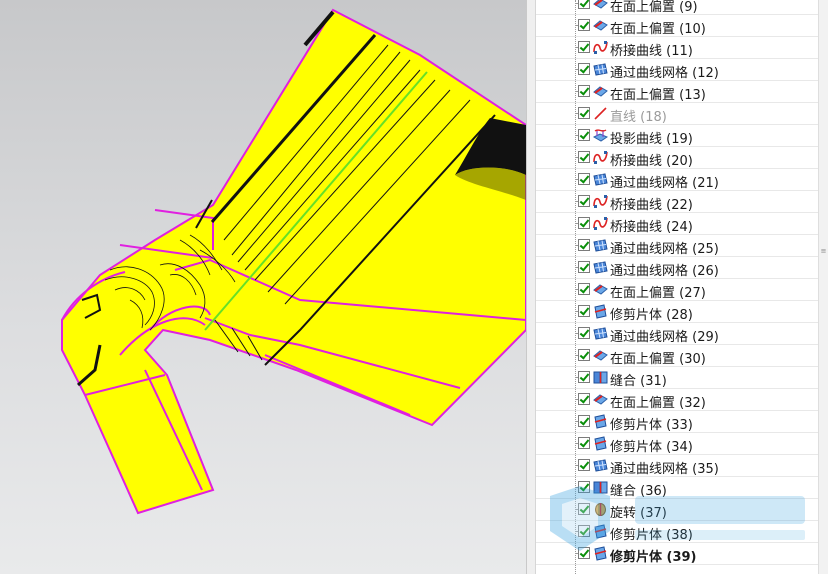 This screenshot has height=574, width=828. What do you see at coordinates (664, 73) in the screenshot?
I see `tree-item-label: 通过曲线网格 (12)` at bounding box center [664, 73].